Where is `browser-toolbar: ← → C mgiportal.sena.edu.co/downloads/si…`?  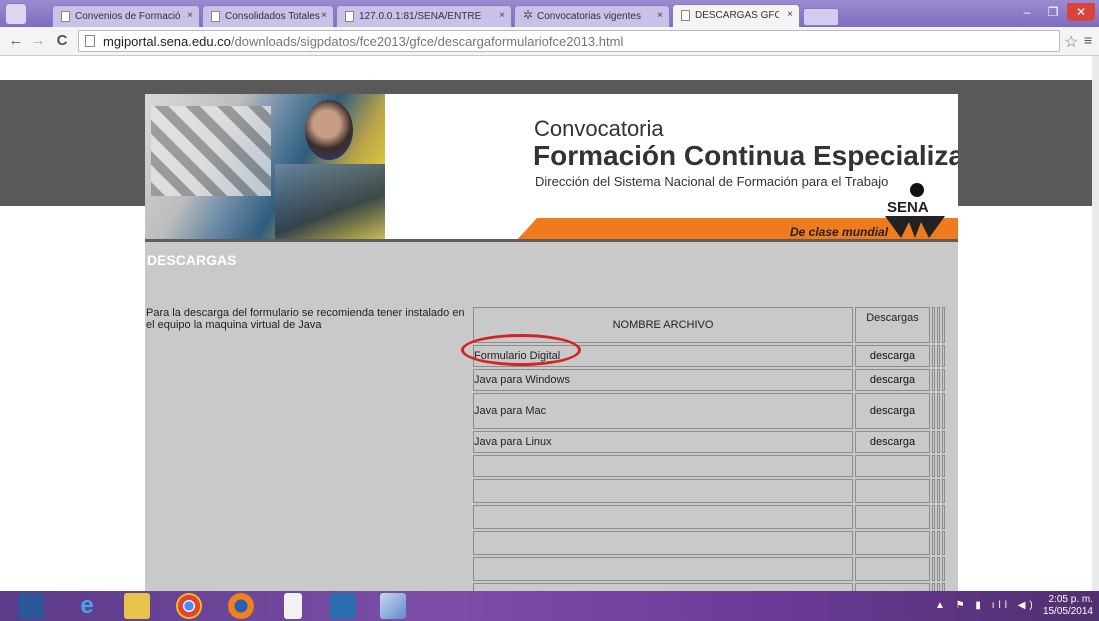 browser-toolbar: ← → C mgiportal.sena.edu.co/downloads/si… is located at coordinates (549, 41).